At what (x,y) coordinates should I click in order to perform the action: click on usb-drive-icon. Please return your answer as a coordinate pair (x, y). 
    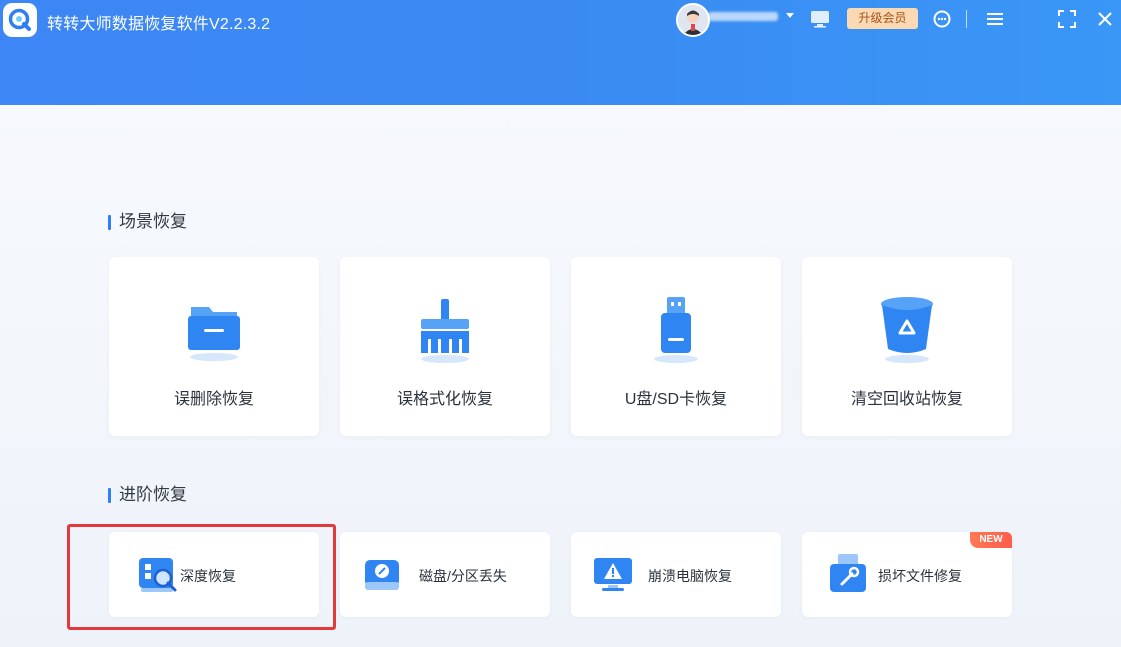
    Looking at the image, I should click on (676, 331).